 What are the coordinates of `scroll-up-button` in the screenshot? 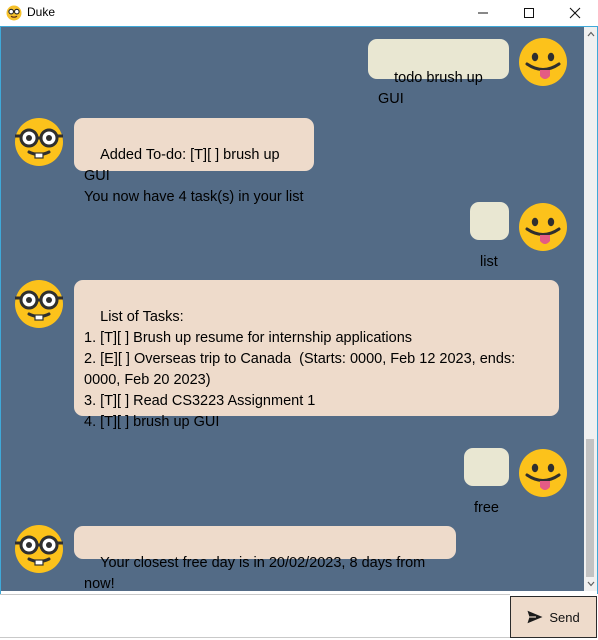 It's located at (590, 34).